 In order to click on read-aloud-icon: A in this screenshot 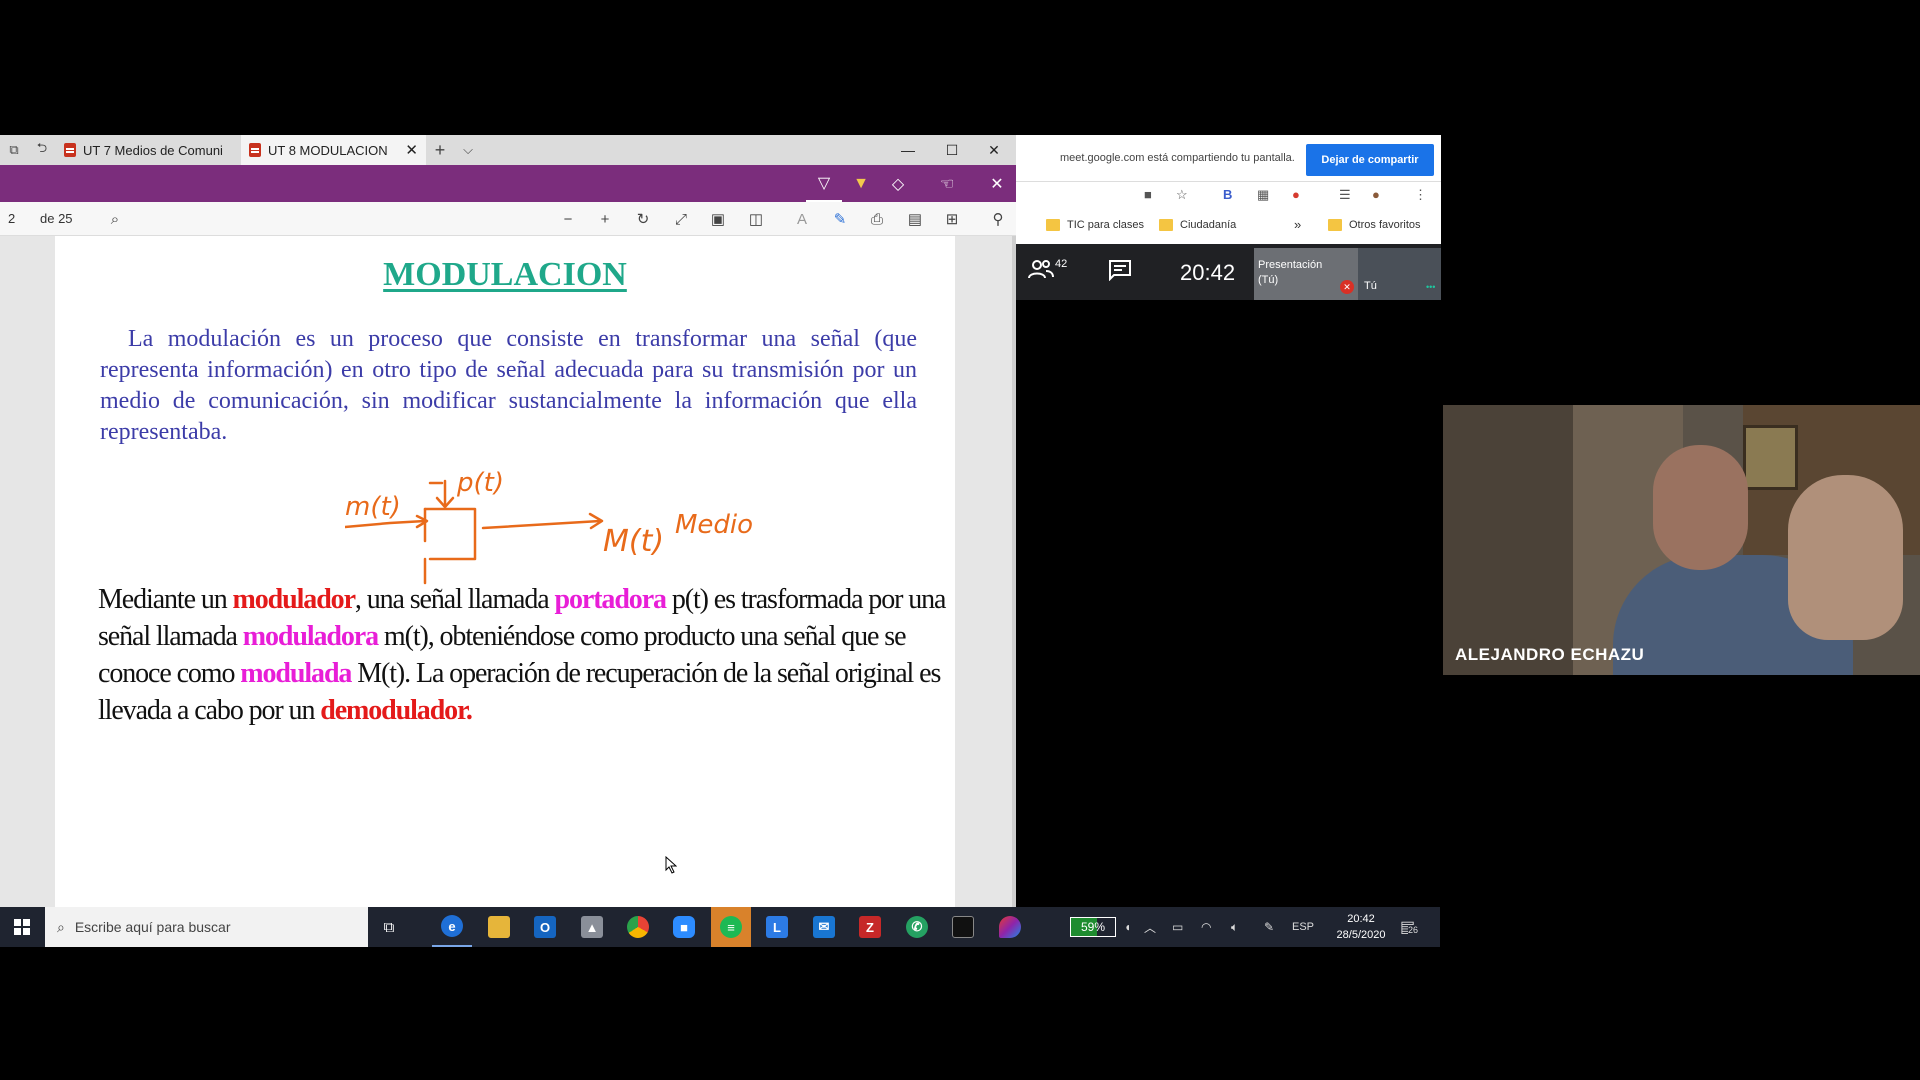, I will do `click(802, 219)`.